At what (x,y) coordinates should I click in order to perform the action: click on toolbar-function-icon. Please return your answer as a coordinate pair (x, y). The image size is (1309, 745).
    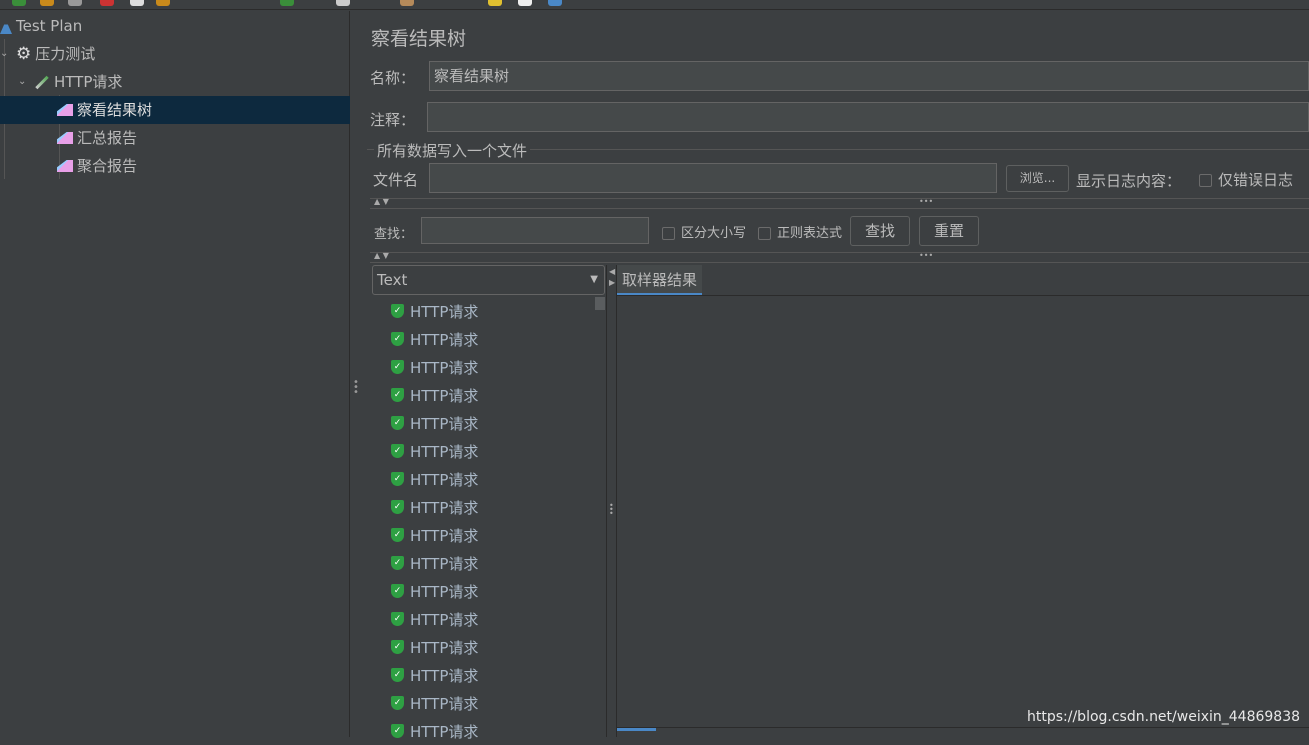
    Looking at the image, I should click on (495, 3).